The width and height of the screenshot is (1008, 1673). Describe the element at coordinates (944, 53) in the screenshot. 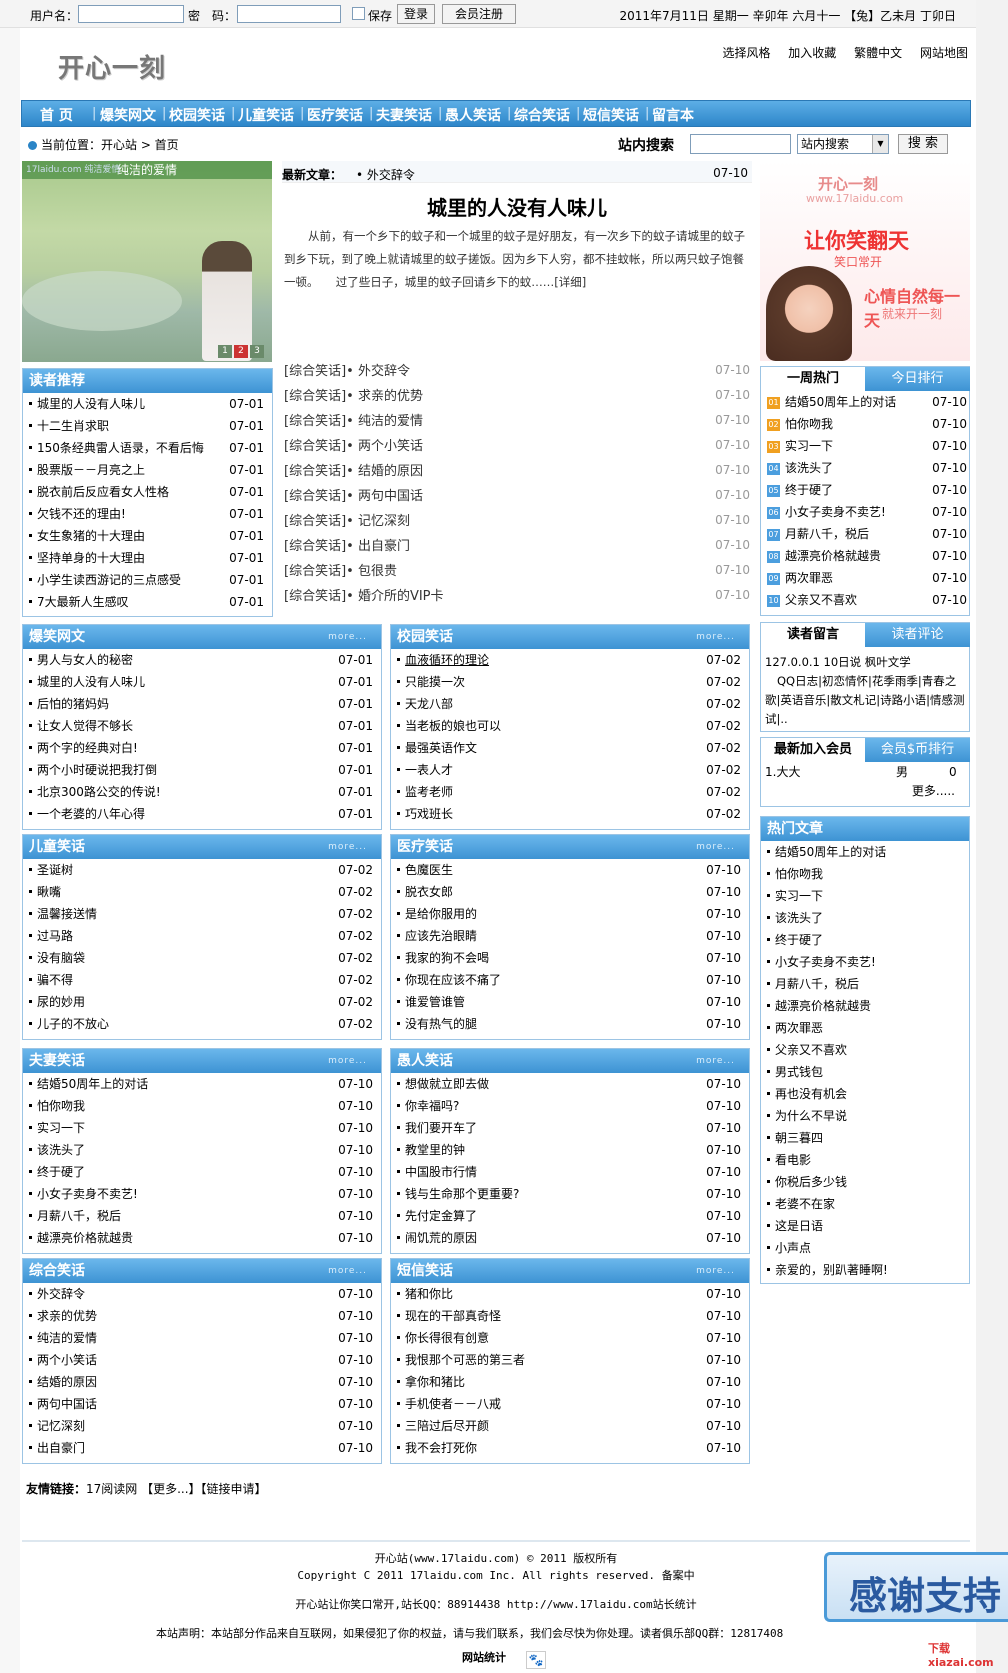

I see `header-link-sitemap: 网站地图` at that location.